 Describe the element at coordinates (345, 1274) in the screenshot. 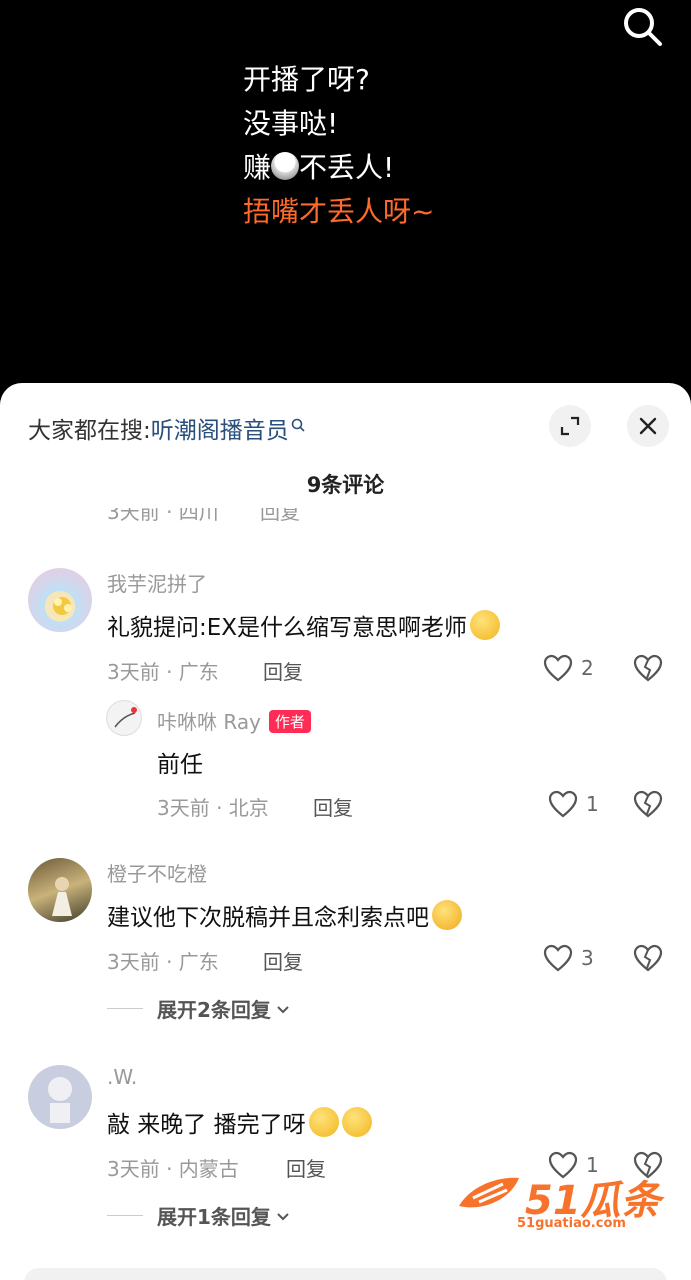

I see `comment-input-bar` at that location.